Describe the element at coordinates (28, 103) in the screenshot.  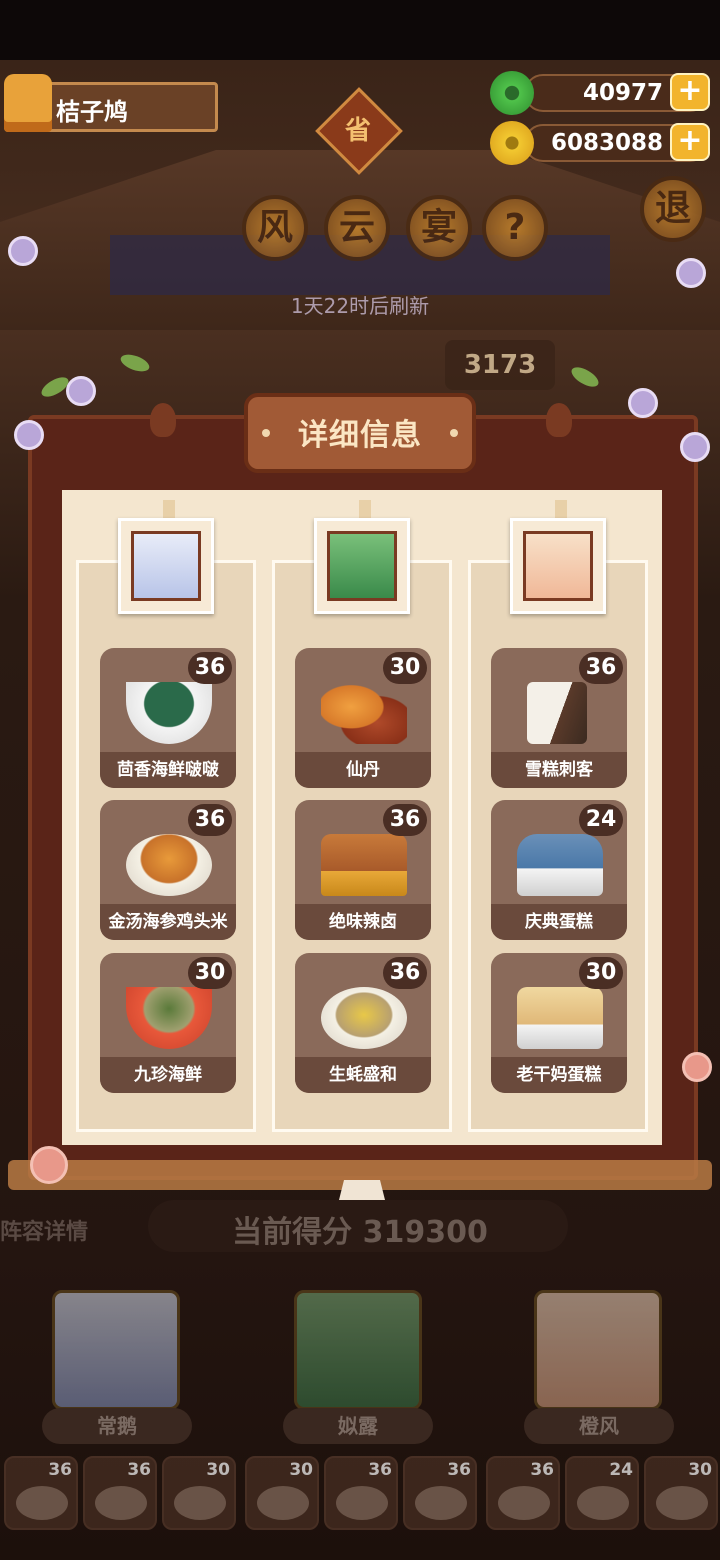
I see `player-avatar` at that location.